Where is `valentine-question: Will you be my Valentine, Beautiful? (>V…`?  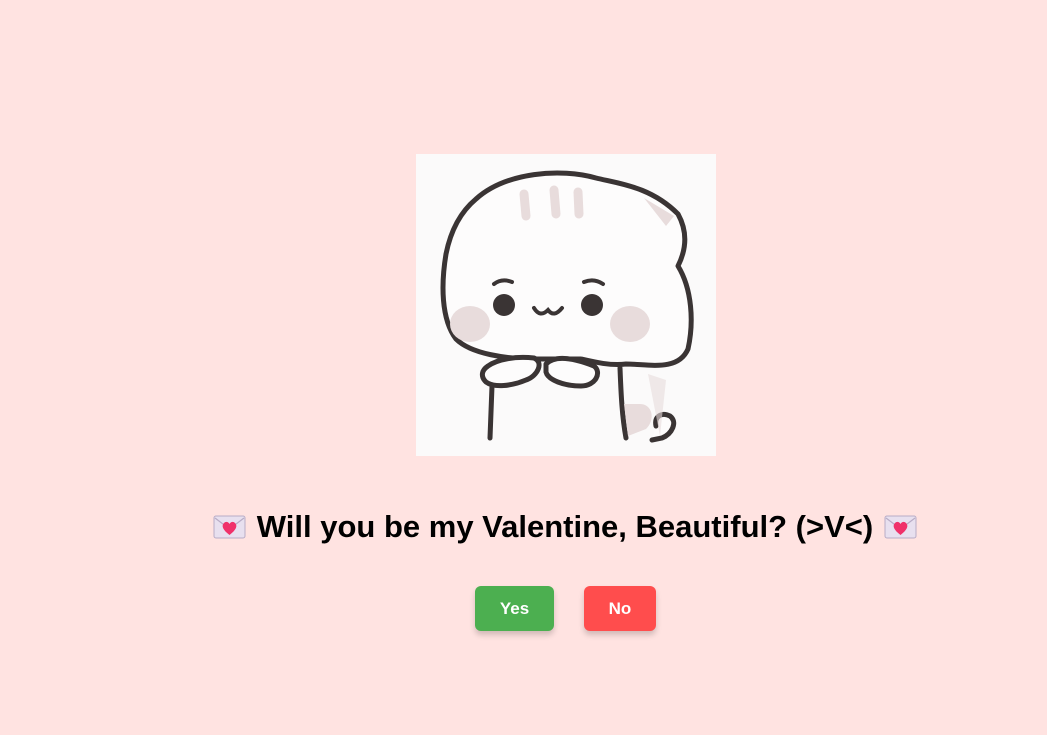
valentine-question: Will you be my Valentine, Beautiful? (>V… is located at coordinates (523, 526).